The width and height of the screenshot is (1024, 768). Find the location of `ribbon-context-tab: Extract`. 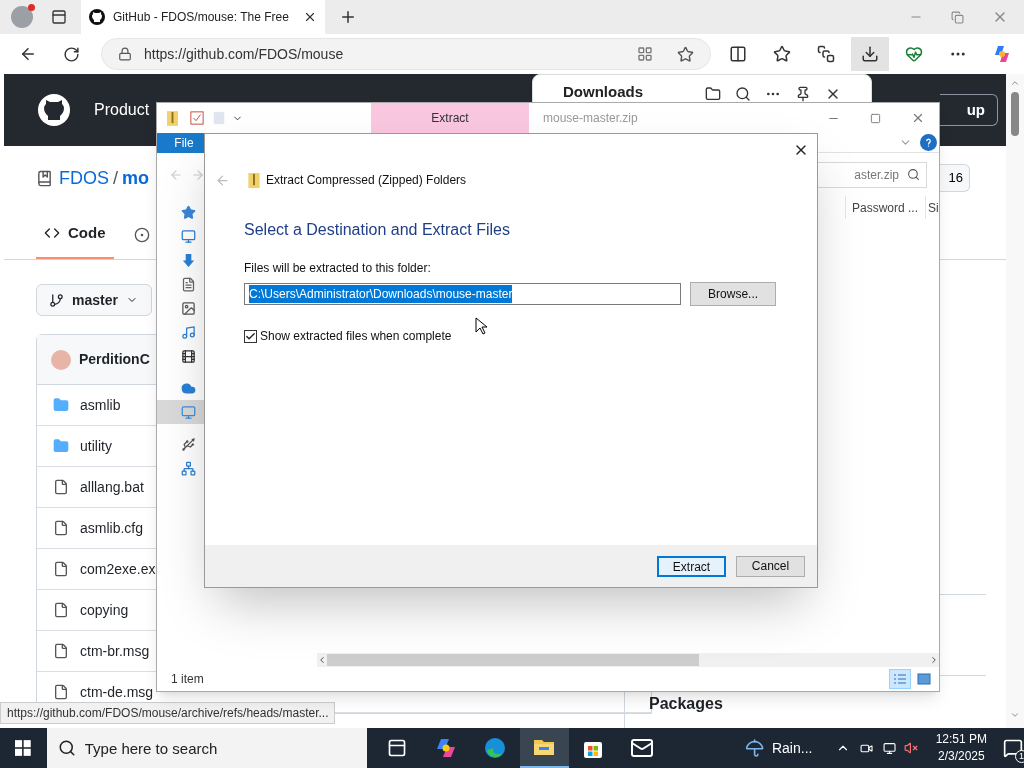

ribbon-context-tab: Extract is located at coordinates (450, 118).